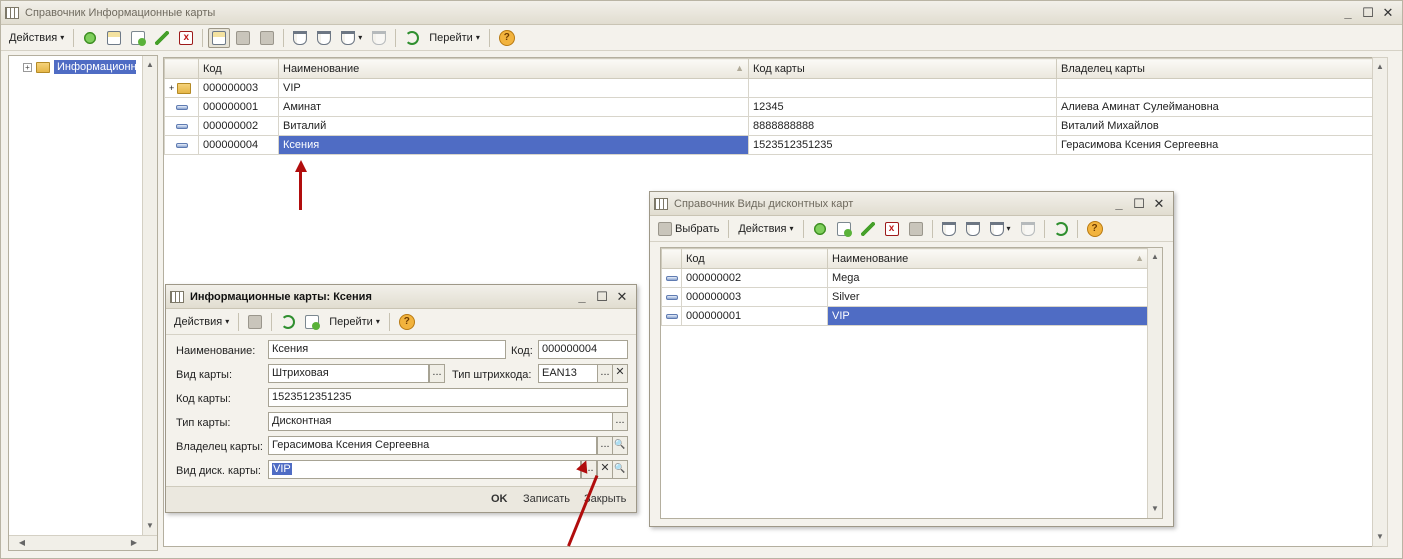 The height and width of the screenshot is (559, 1403). What do you see at coordinates (348, 373) in the screenshot?
I see `card-kind-select: Штриховая` at bounding box center [348, 373].